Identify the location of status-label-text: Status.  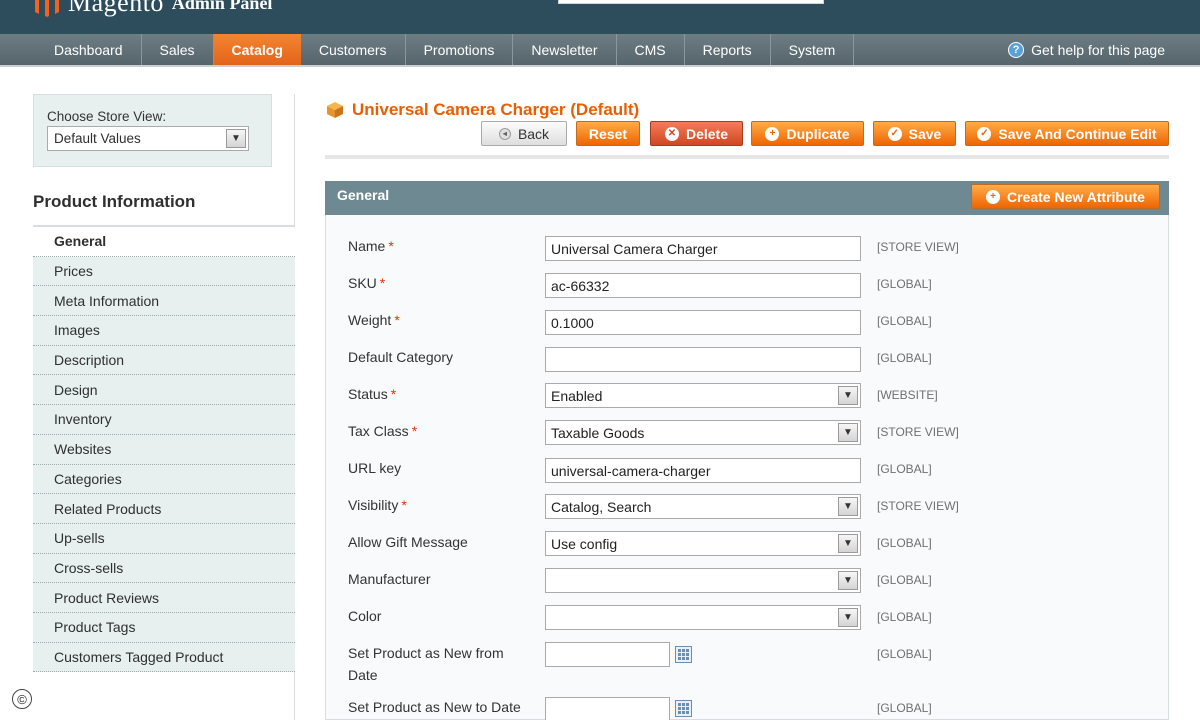
(368, 394).